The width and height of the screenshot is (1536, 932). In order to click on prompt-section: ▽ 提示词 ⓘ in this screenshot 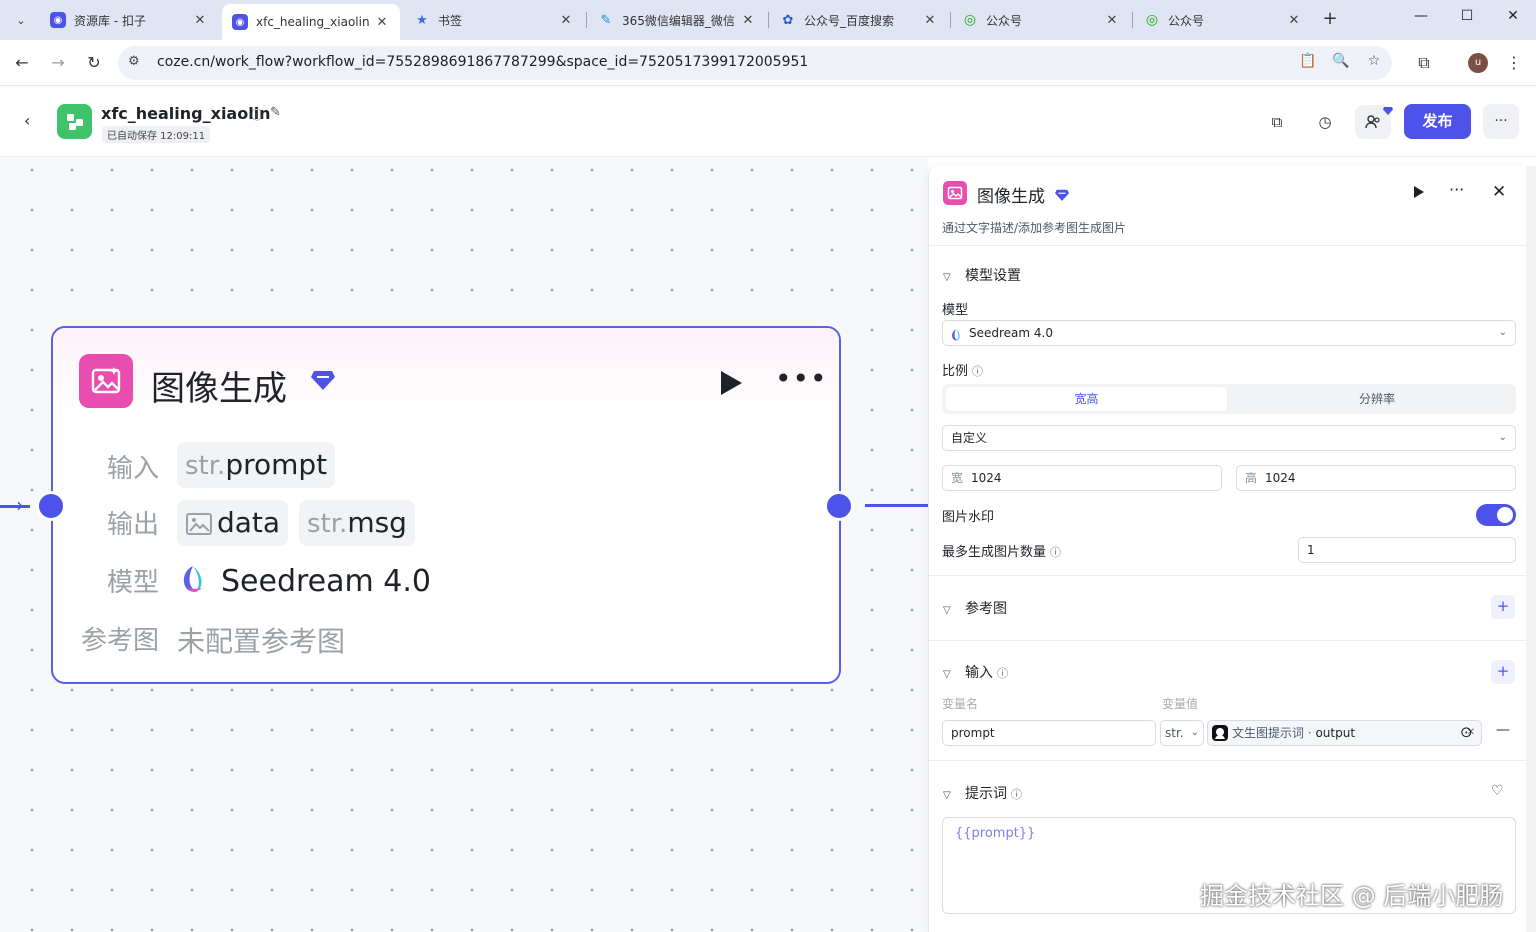, I will do `click(982, 793)`.